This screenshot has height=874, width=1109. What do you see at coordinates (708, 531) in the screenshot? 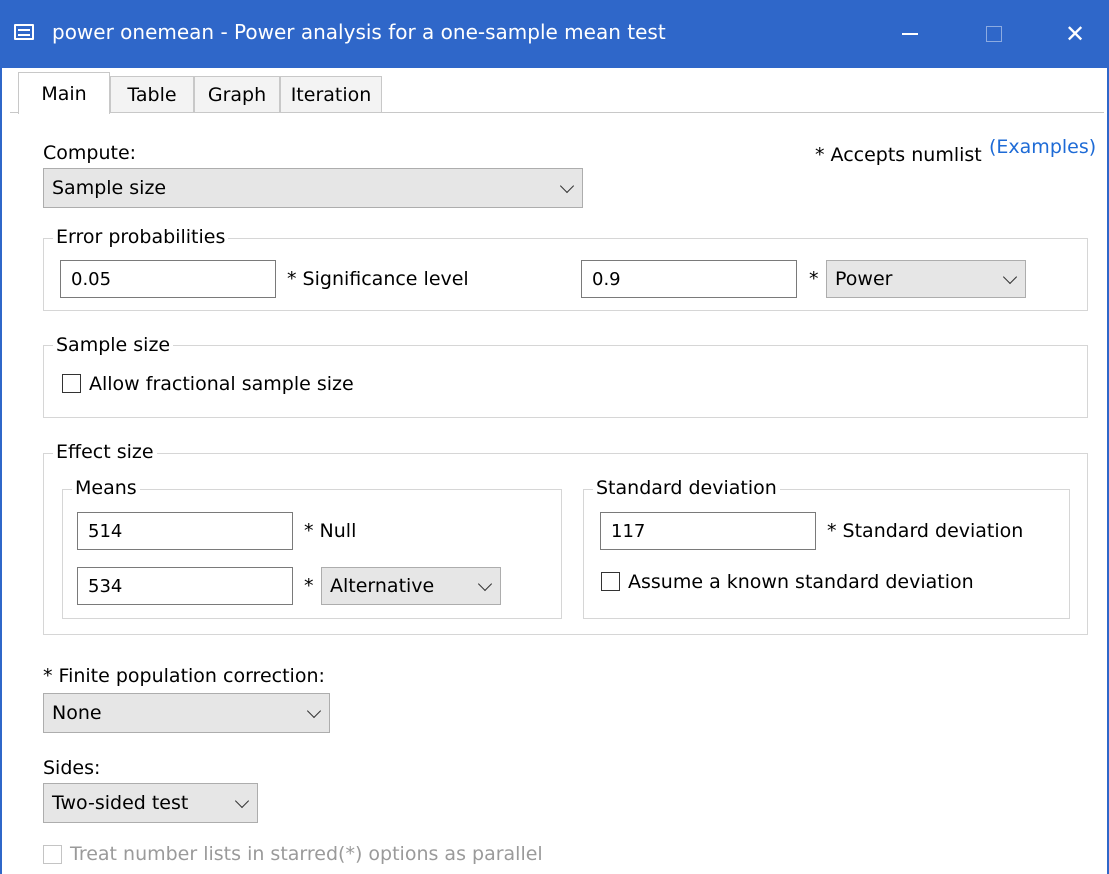
I see `standard-deviation-input: 117` at bounding box center [708, 531].